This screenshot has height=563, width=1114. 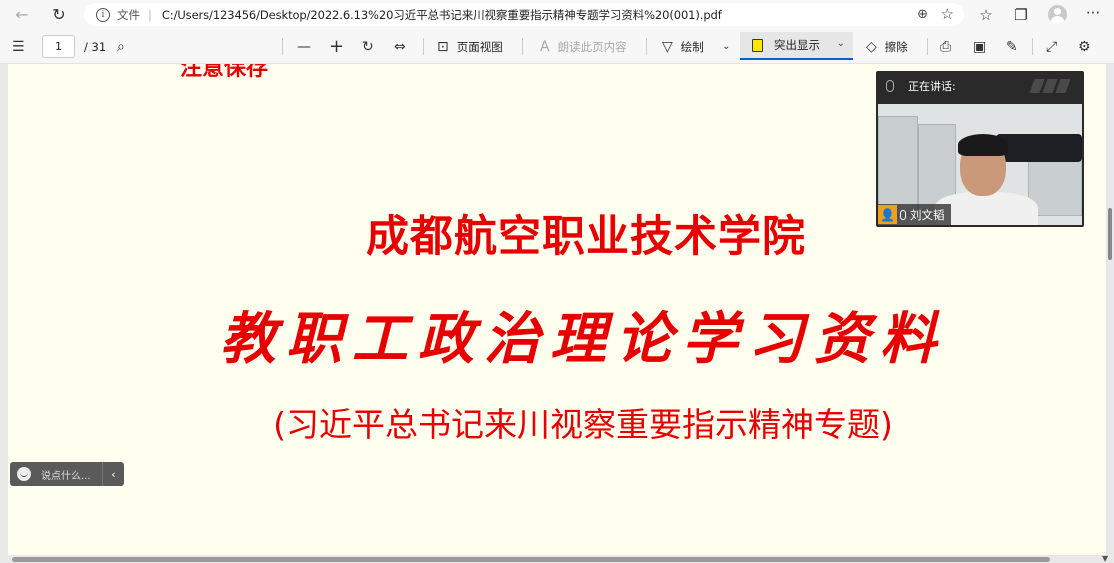 What do you see at coordinates (887, 214) in the screenshot?
I see `user-icon: 👤` at bounding box center [887, 214].